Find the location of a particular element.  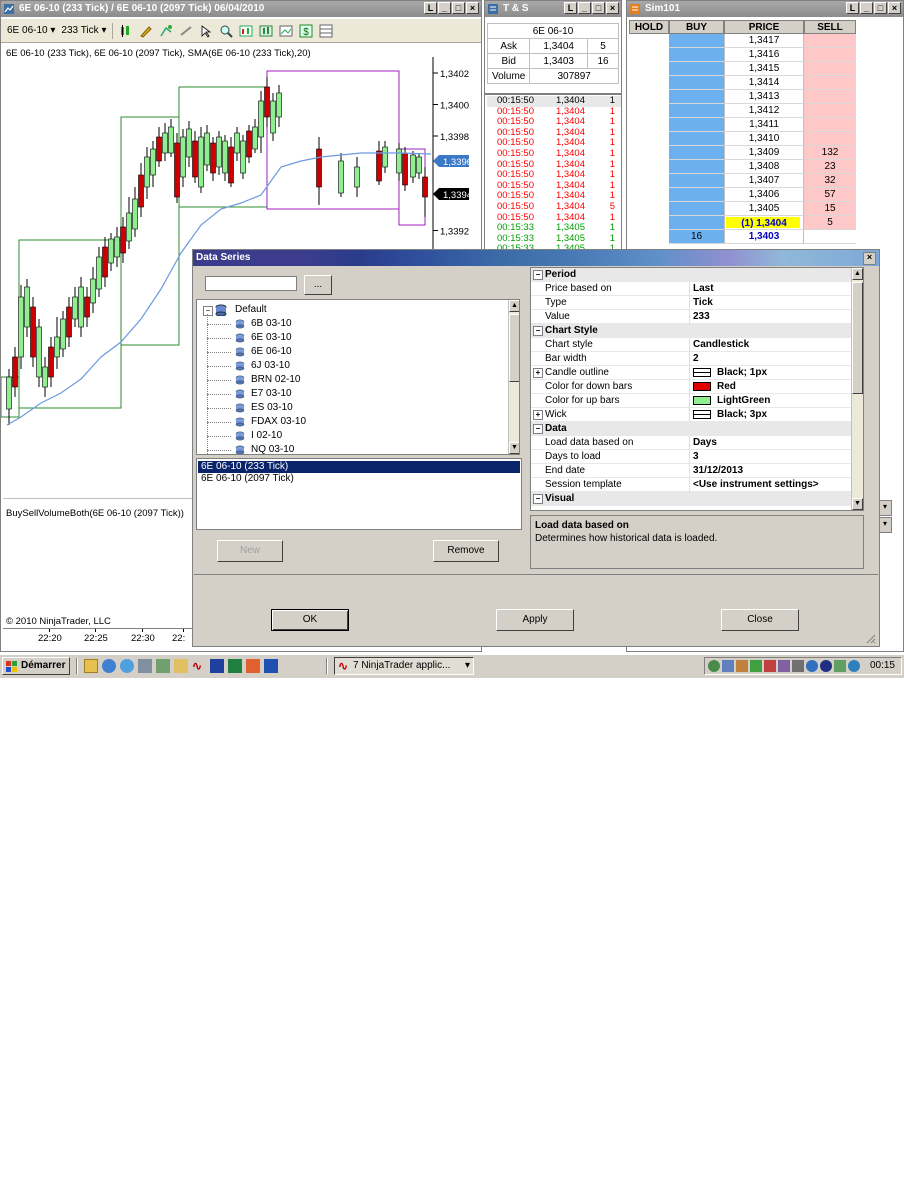

folder-icon is located at coordinates (91, 666).